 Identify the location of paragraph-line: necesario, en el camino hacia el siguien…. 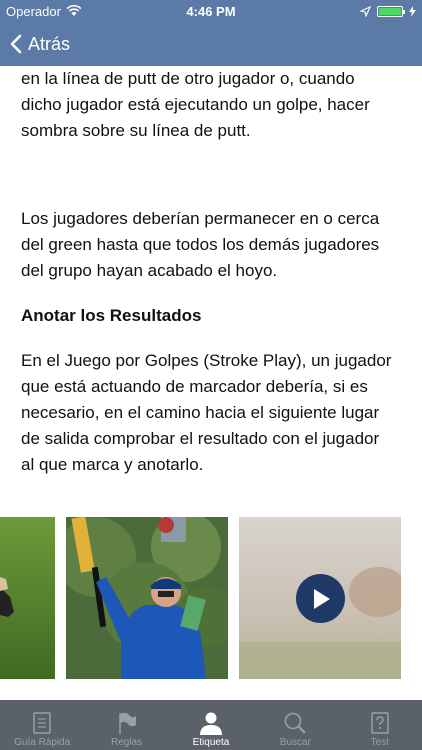
(200, 412).